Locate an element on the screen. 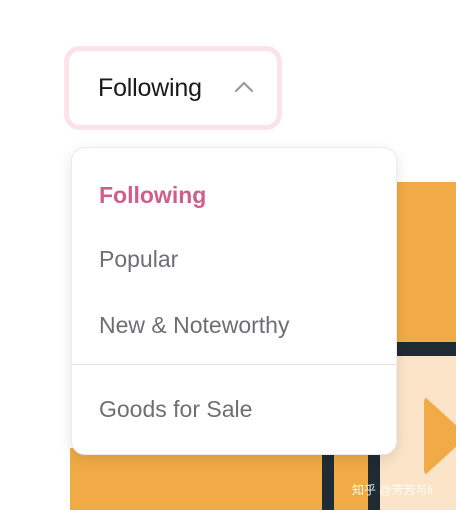 The height and width of the screenshot is (510, 456). play-icon is located at coordinates (440, 436).